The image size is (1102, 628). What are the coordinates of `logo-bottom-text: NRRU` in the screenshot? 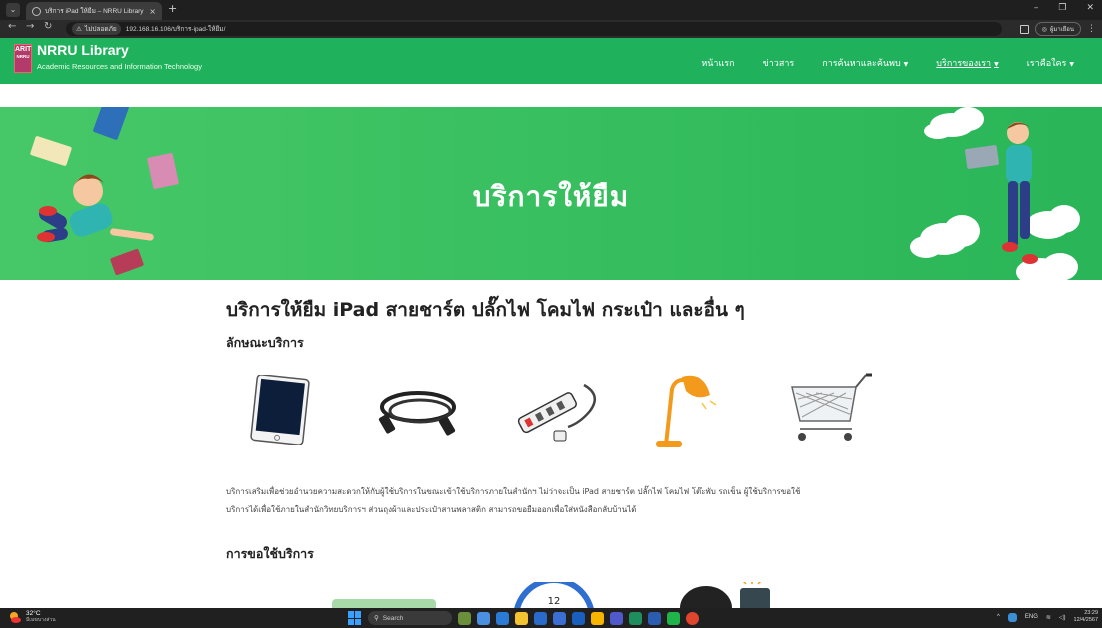 It's located at (23, 56).